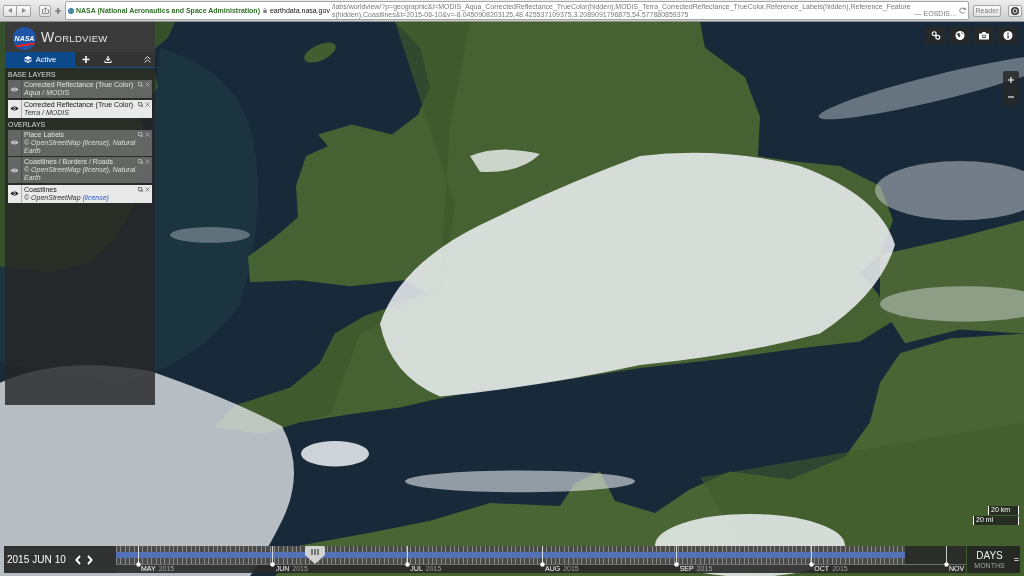 Image resolution: width=1024 pixels, height=576 pixels. I want to click on info-button, so click(1007, 35).